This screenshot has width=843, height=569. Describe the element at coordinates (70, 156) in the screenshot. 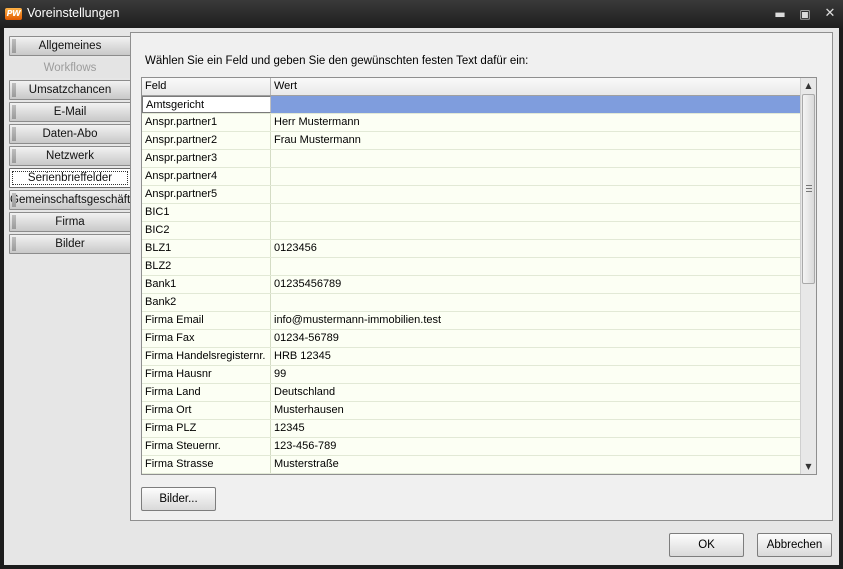

I see `nav-item-netzwerk: Netzwerk` at that location.